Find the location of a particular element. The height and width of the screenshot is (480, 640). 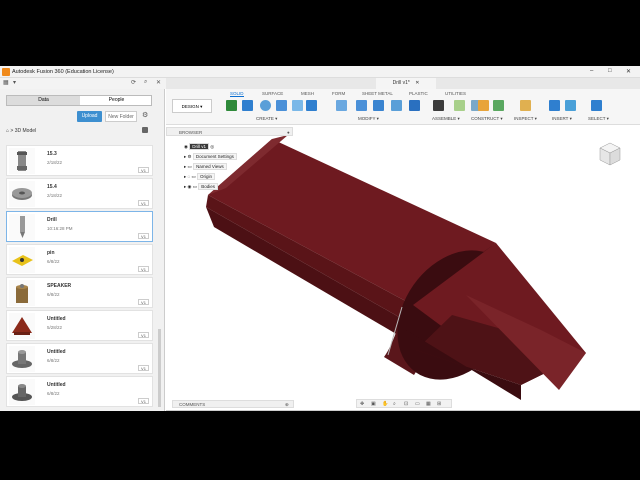

extrude-icon is located at coordinates (265, 105).